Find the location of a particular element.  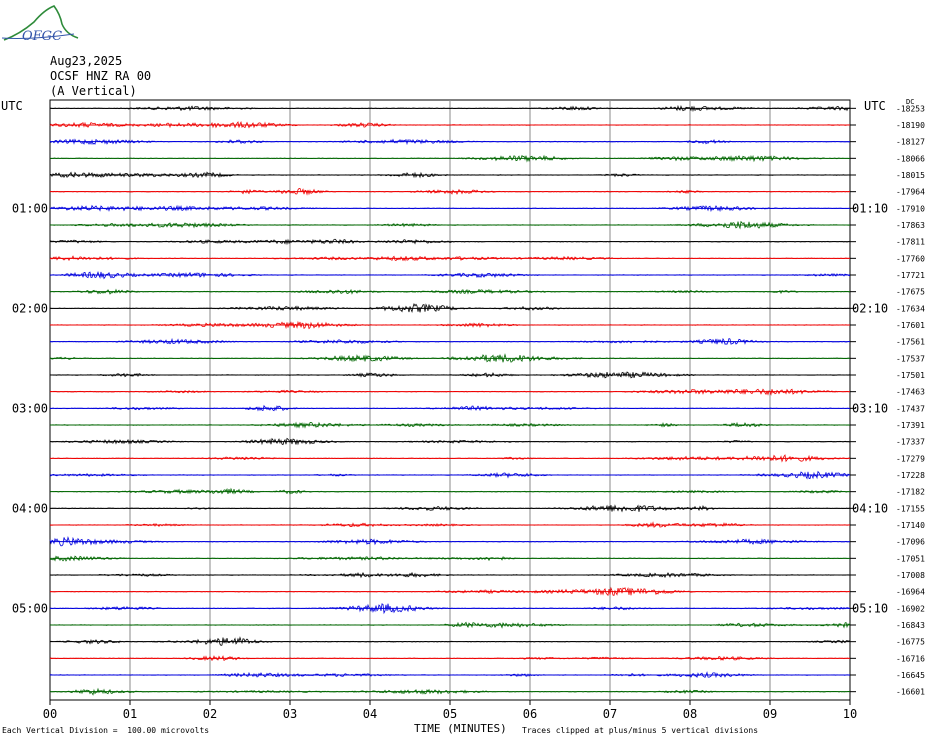

x-tick-label: 04 is located at coordinates (370, 714).